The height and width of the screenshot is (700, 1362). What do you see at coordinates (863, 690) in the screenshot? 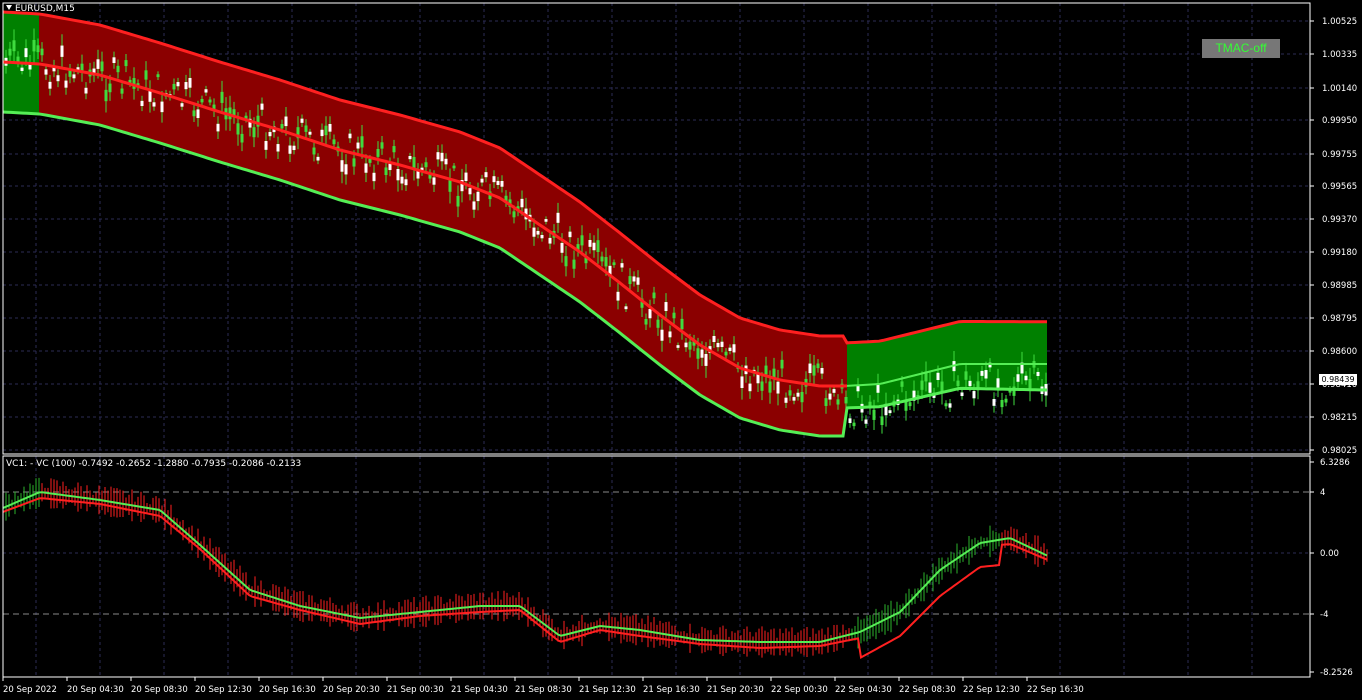
I see `time-tick-label: 22 Sep 04:30` at bounding box center [863, 690].